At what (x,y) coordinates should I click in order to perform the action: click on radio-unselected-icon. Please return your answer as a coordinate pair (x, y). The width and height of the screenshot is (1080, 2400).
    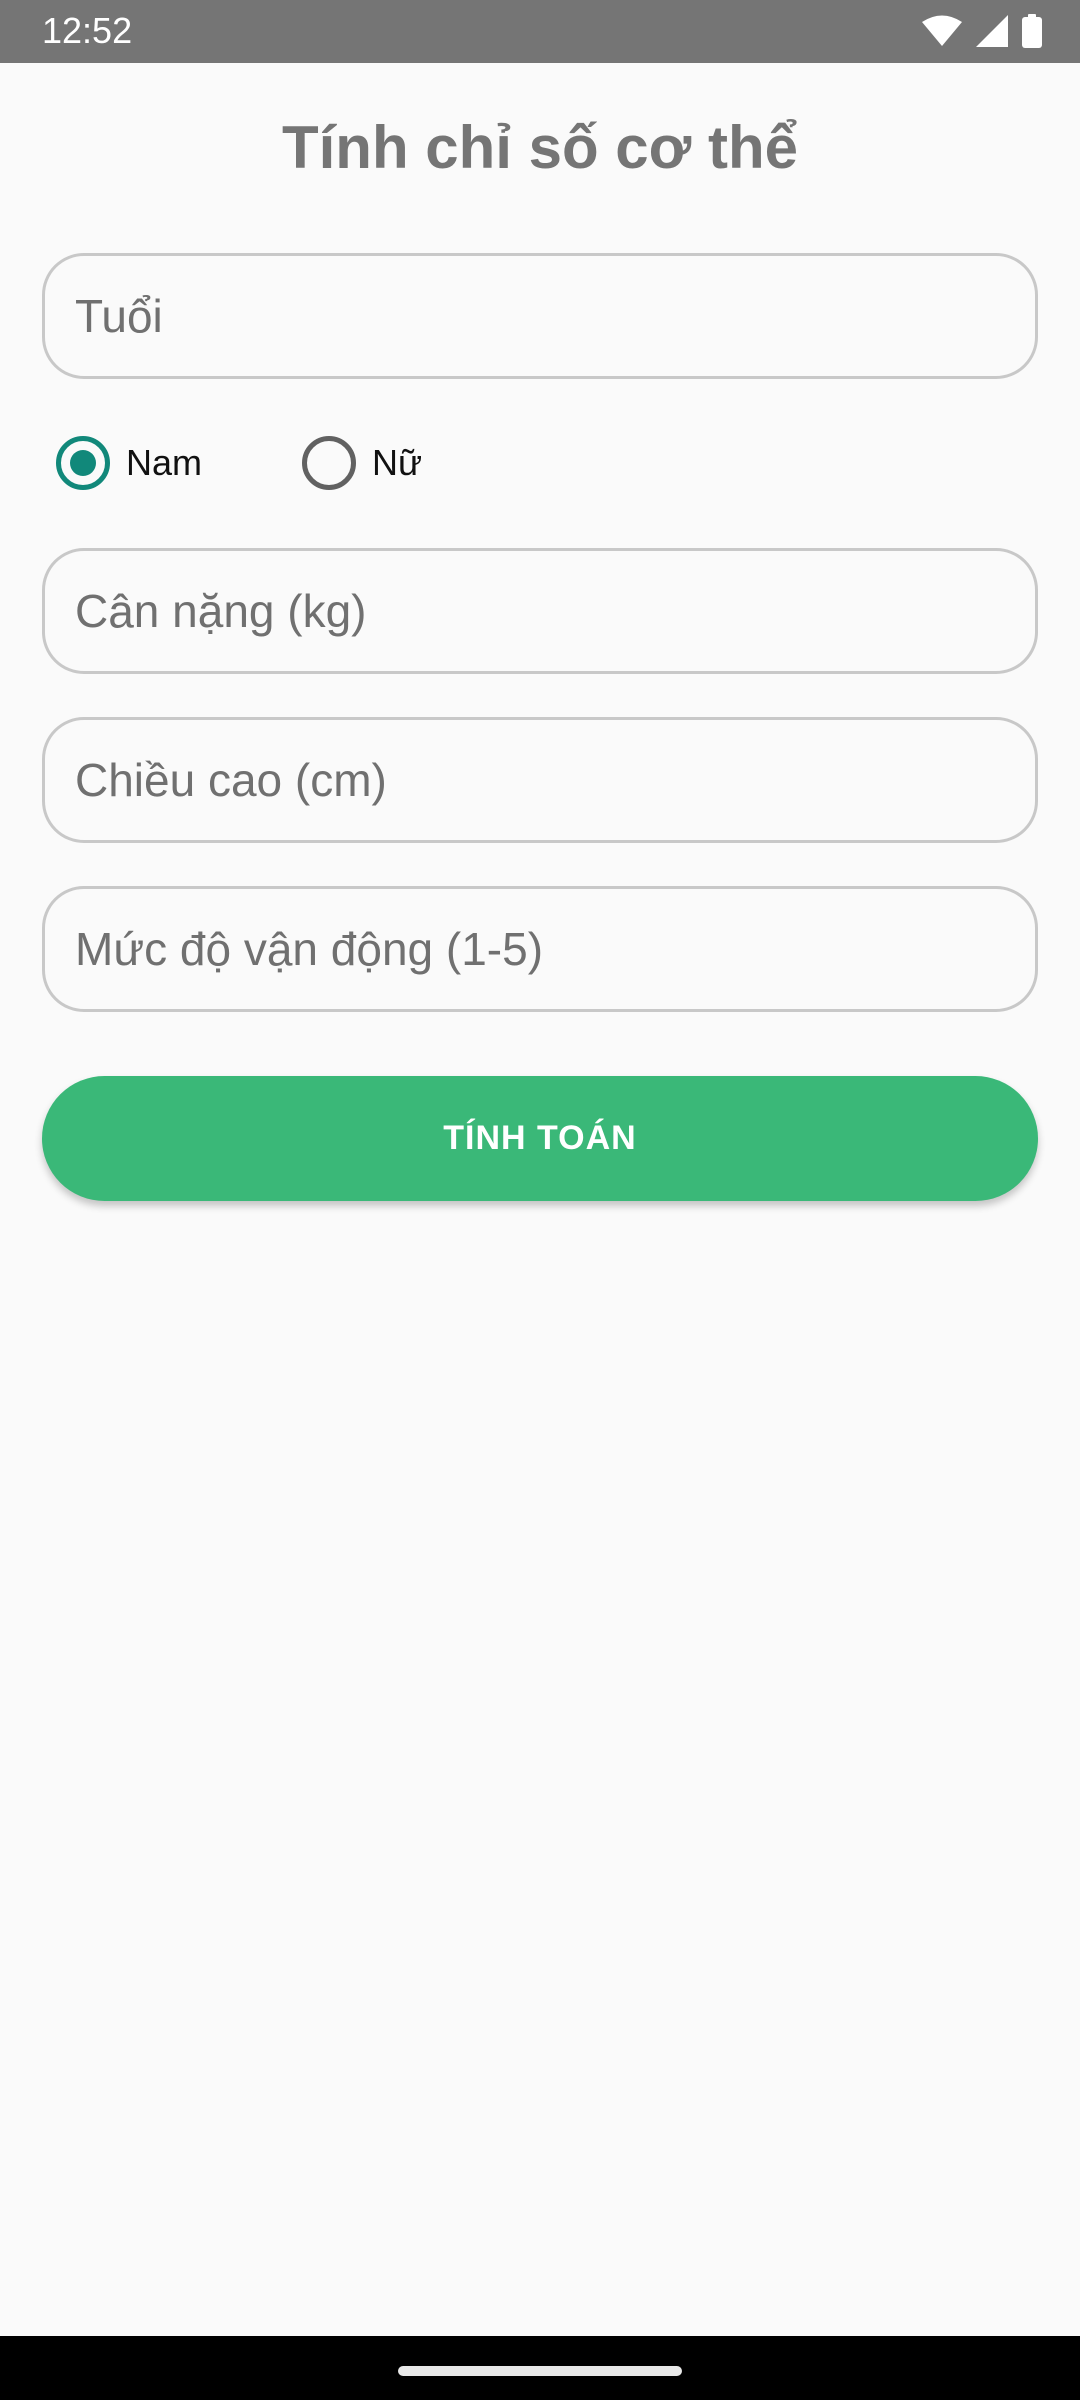
    Looking at the image, I should click on (329, 463).